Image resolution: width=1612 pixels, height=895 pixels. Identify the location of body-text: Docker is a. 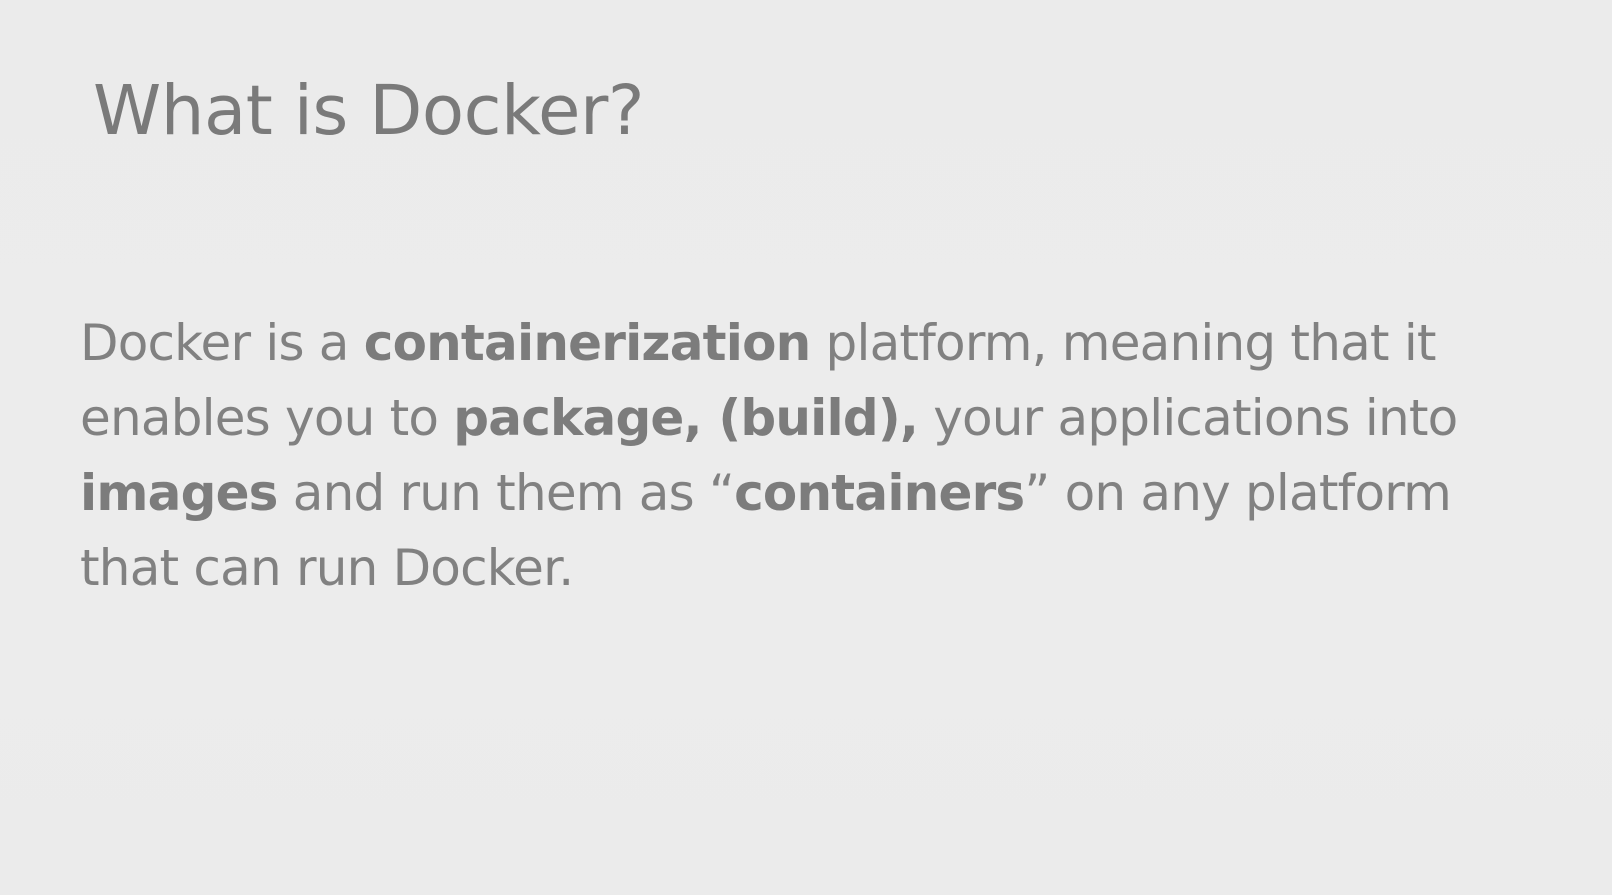
(222, 343).